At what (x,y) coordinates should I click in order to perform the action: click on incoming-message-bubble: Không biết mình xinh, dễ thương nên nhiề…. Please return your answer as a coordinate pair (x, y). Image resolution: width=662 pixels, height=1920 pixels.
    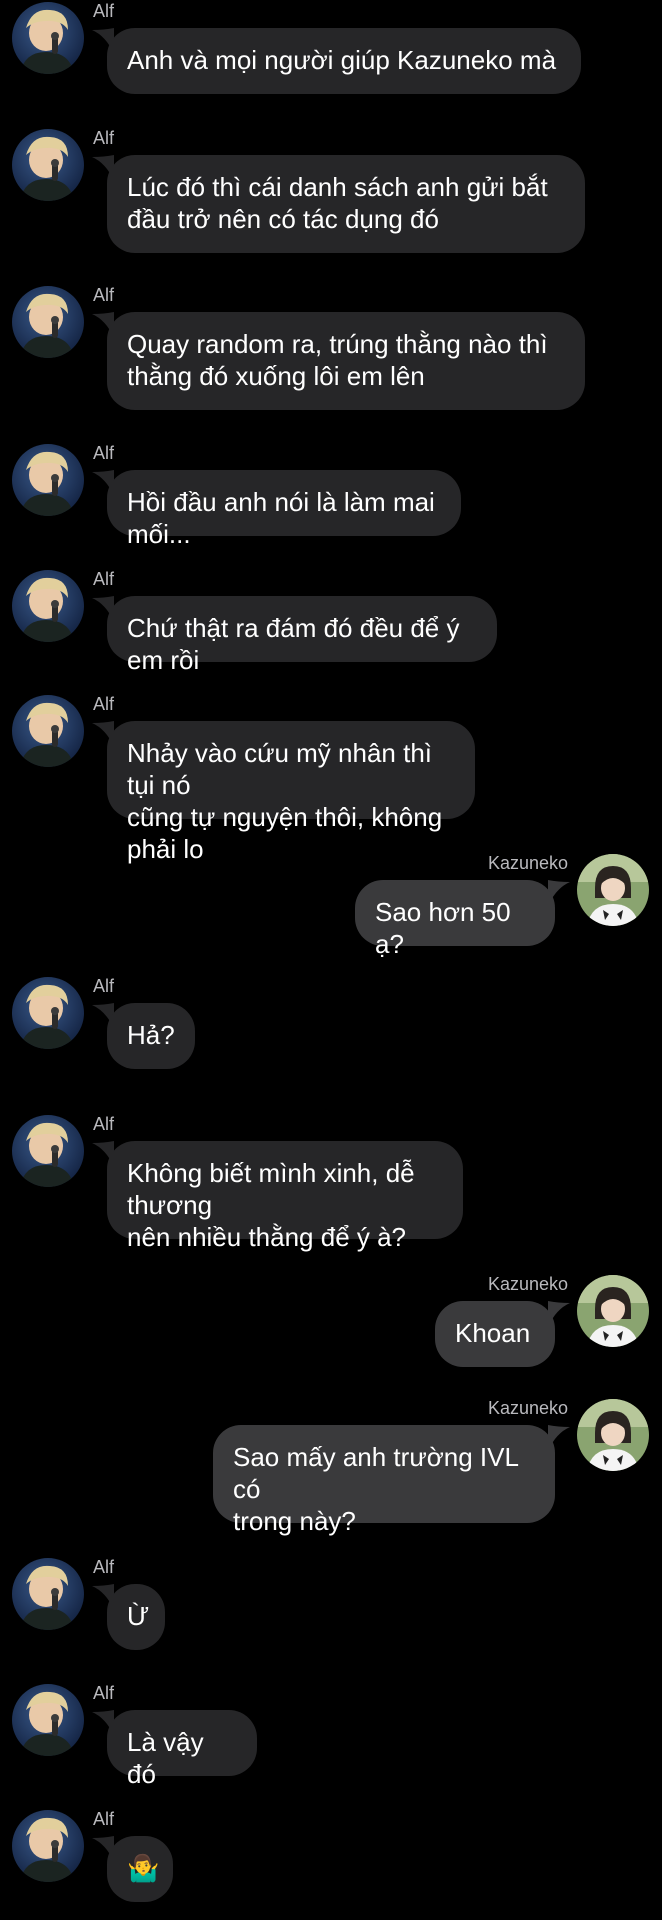
    Looking at the image, I should click on (285, 1196).